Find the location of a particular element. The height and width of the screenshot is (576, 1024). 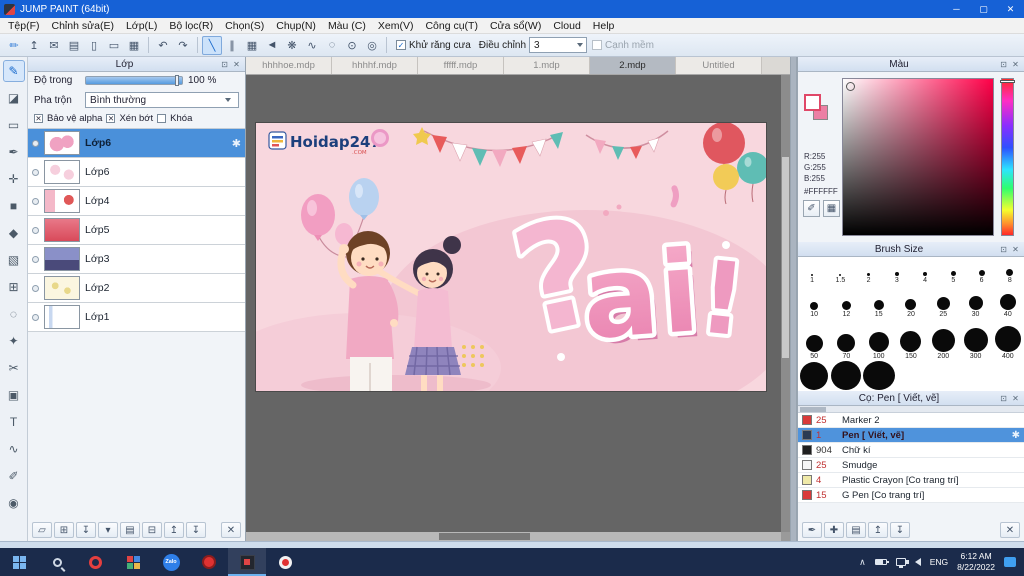

select-rect-tool: ▭ is located at coordinates (14, 125).